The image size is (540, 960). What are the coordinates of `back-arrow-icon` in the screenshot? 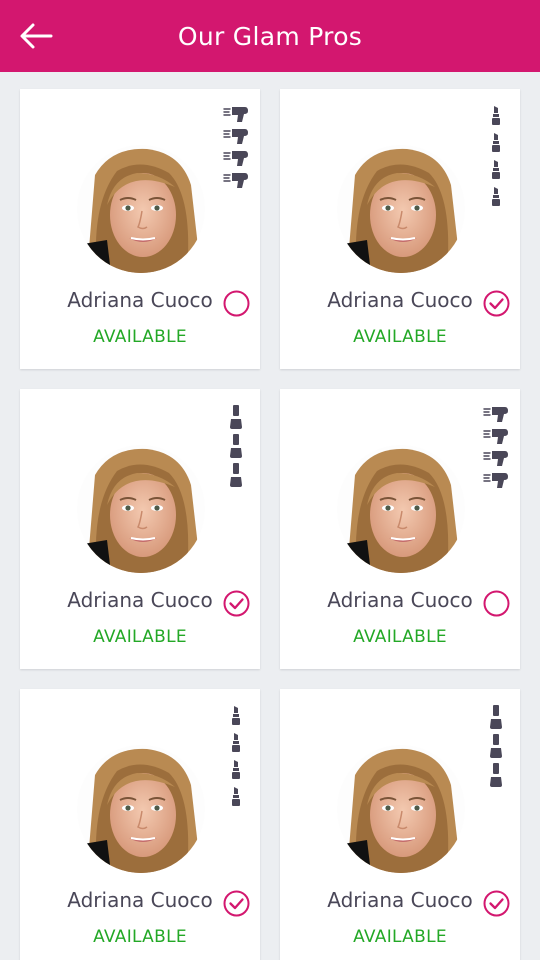 It's located at (36, 36).